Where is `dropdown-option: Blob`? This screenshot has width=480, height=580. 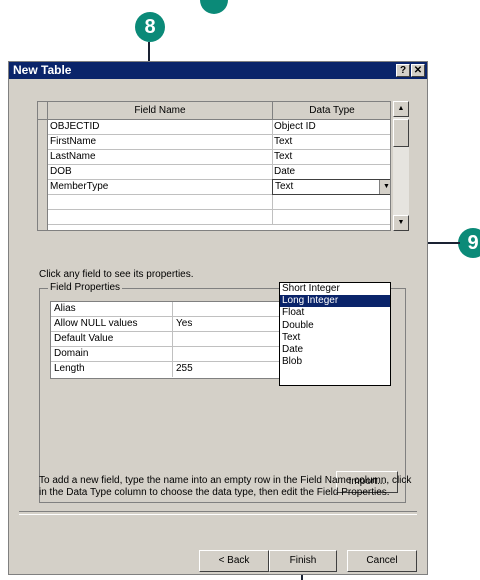 dropdown-option: Blob is located at coordinates (335, 362).